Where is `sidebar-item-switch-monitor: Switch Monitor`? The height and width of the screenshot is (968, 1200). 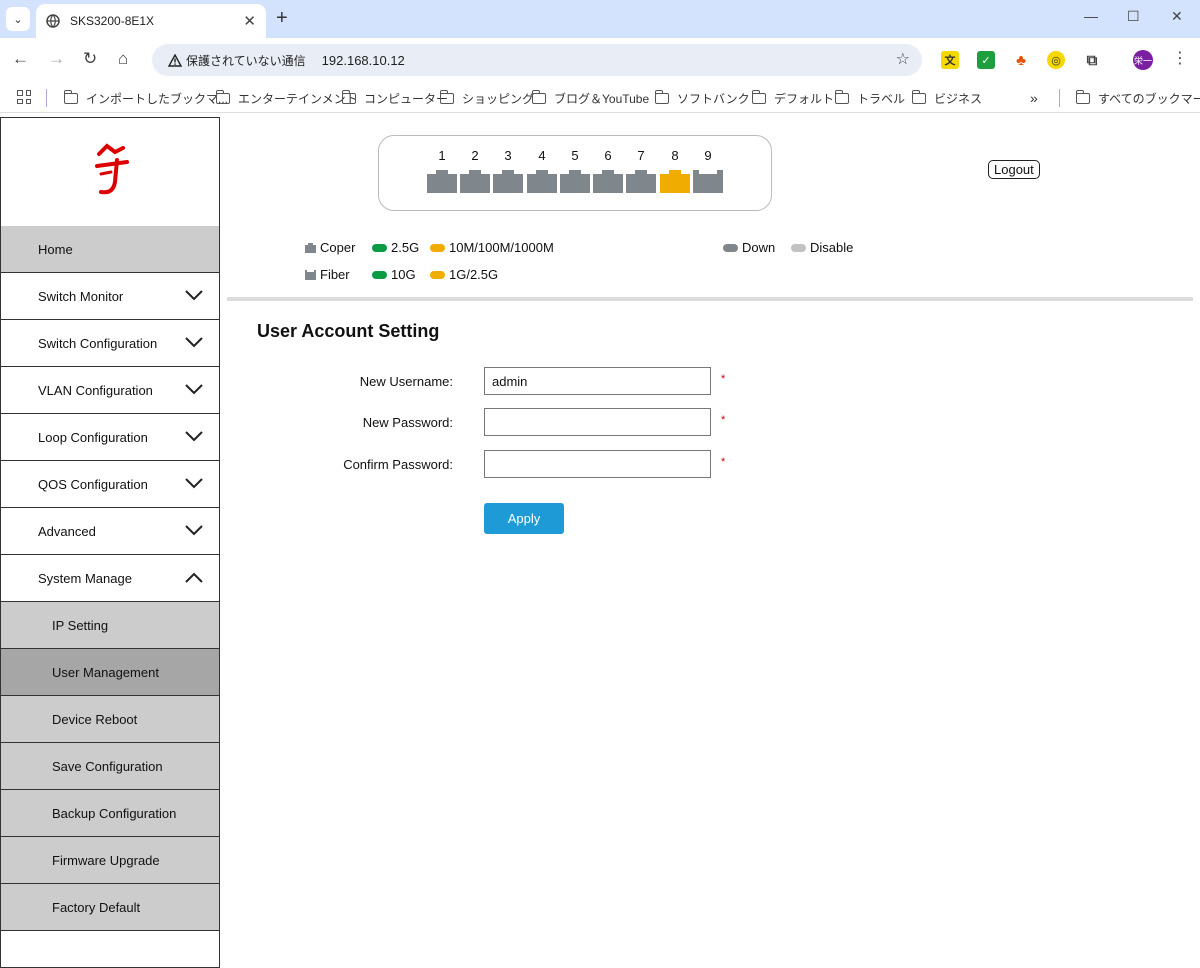
sidebar-item-switch-monitor: Switch Monitor is located at coordinates (110, 296).